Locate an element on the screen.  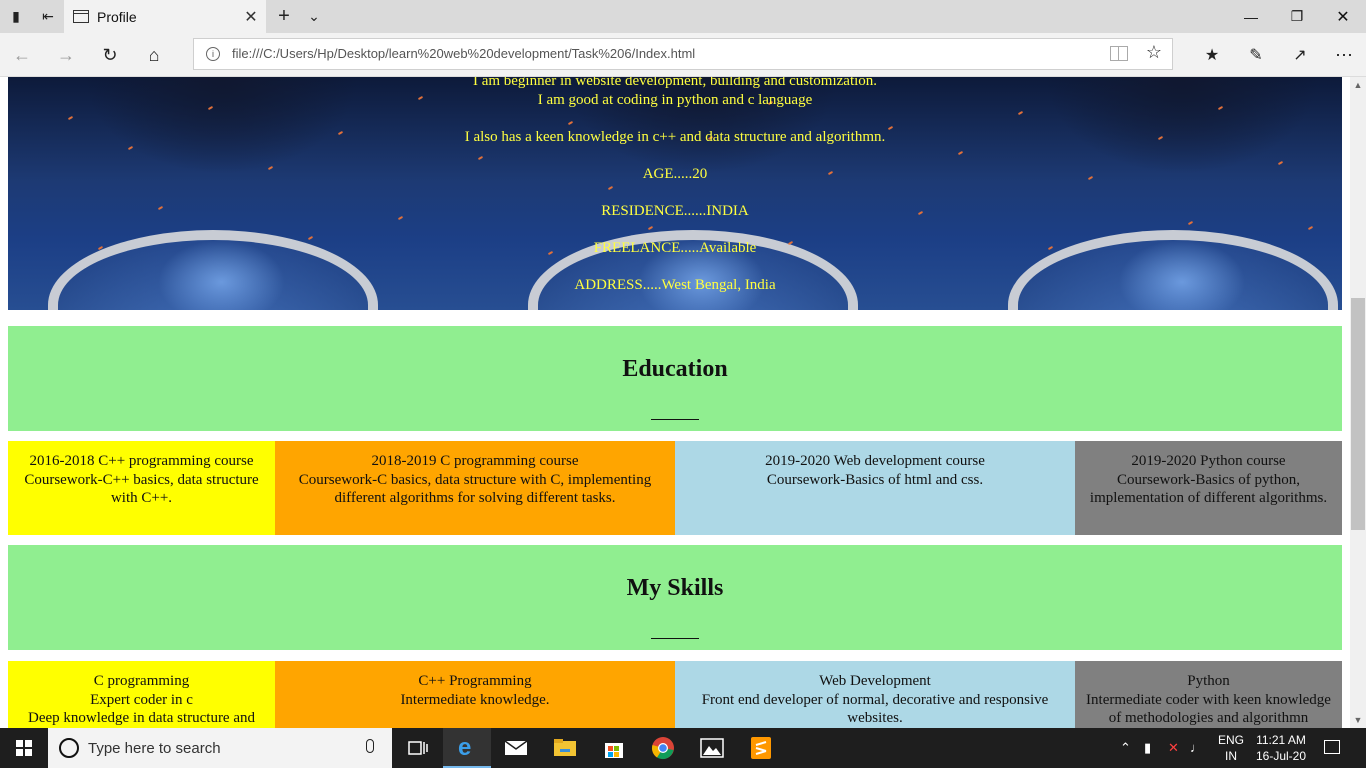
search-placeholder: Type here to search is located at coordinates (154, 748).